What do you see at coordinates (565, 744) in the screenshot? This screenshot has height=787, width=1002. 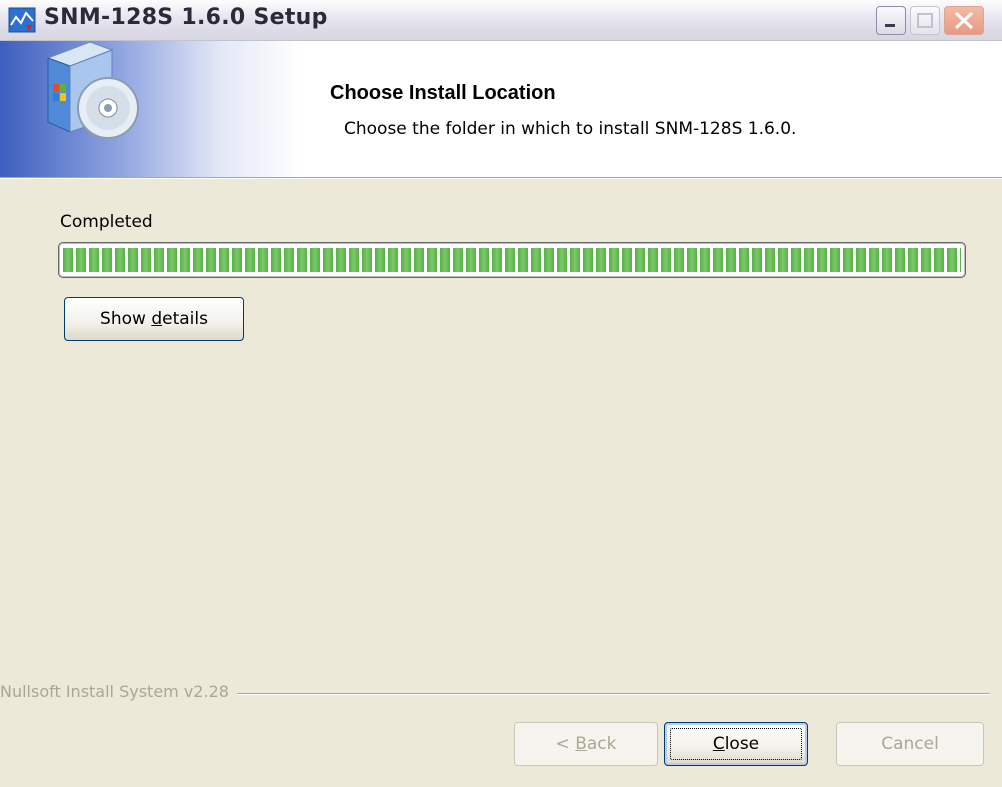 I see `back-label-pre: <` at bounding box center [565, 744].